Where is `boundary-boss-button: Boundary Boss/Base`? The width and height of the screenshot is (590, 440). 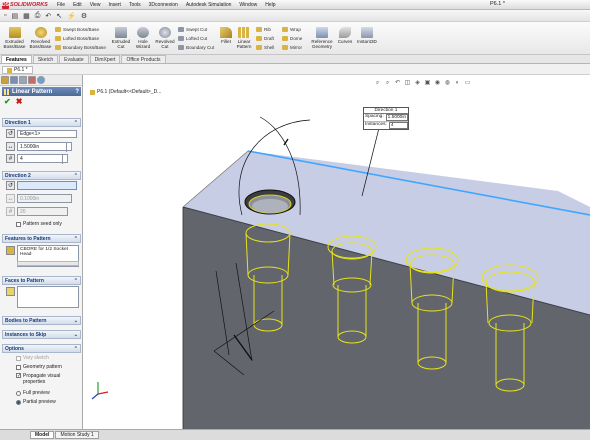 boundary-boss-button: Boundary Boss/Base is located at coordinates (80, 47).